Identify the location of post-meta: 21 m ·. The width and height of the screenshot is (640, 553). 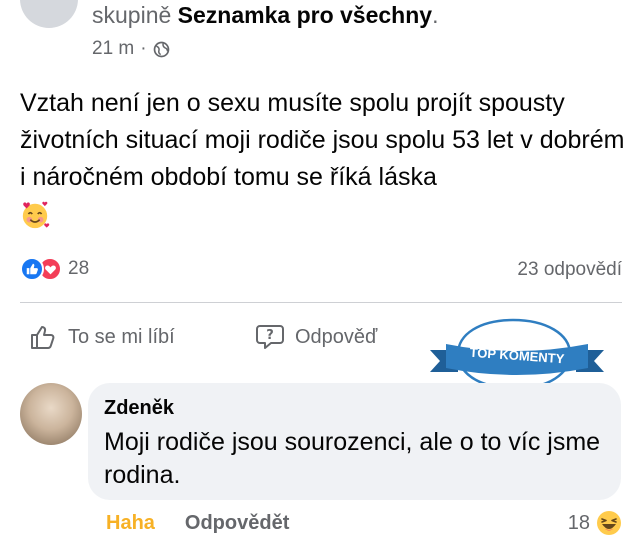
(131, 49).